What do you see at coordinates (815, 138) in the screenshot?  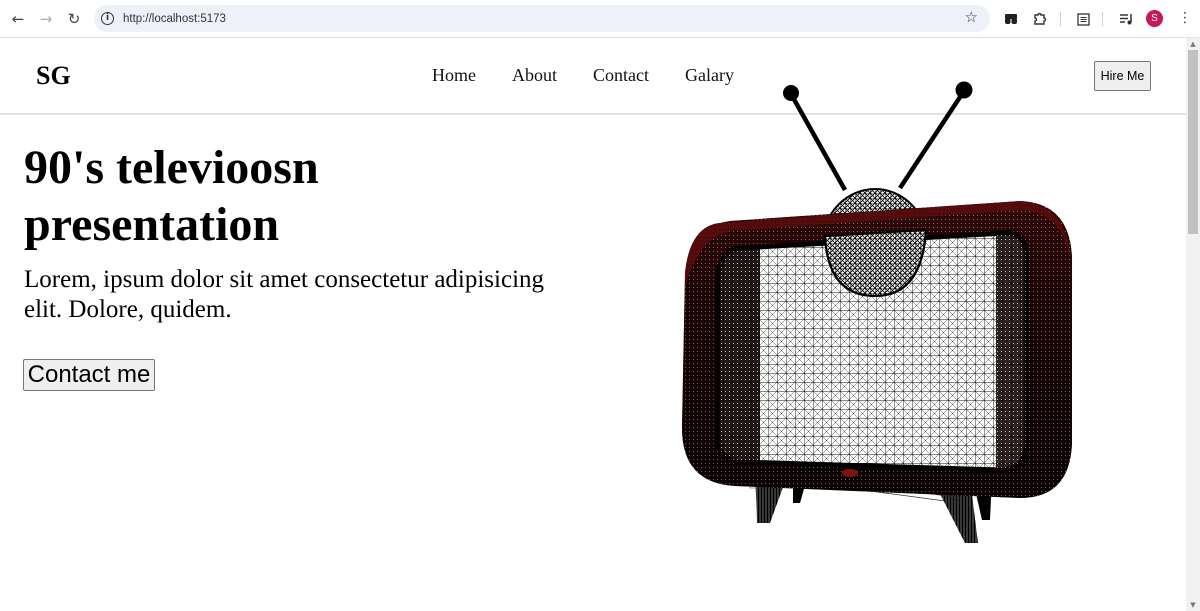 I see `antenna-left` at bounding box center [815, 138].